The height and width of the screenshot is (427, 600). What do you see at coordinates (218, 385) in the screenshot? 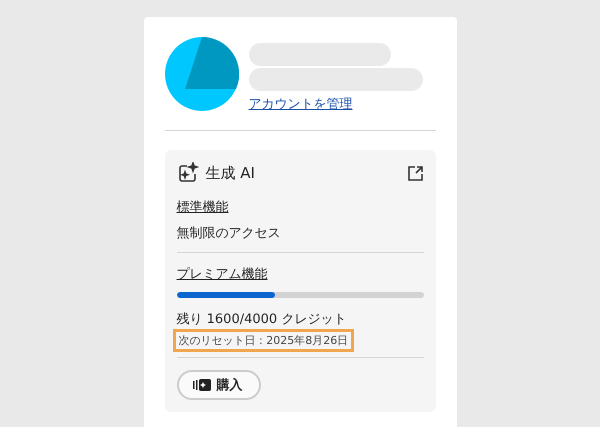
I see `buy-button: 購入` at bounding box center [218, 385].